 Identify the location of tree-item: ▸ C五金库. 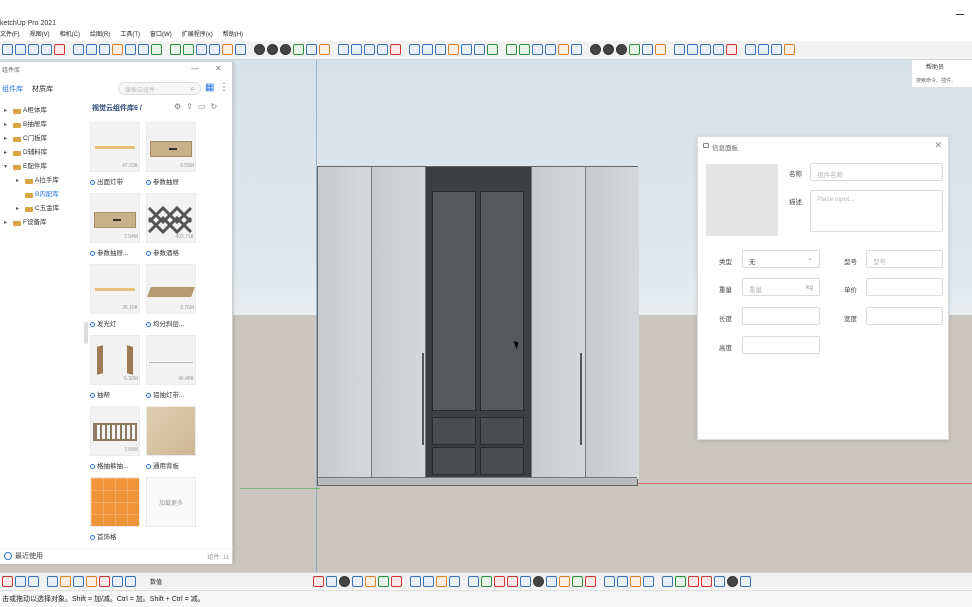
(46, 209).